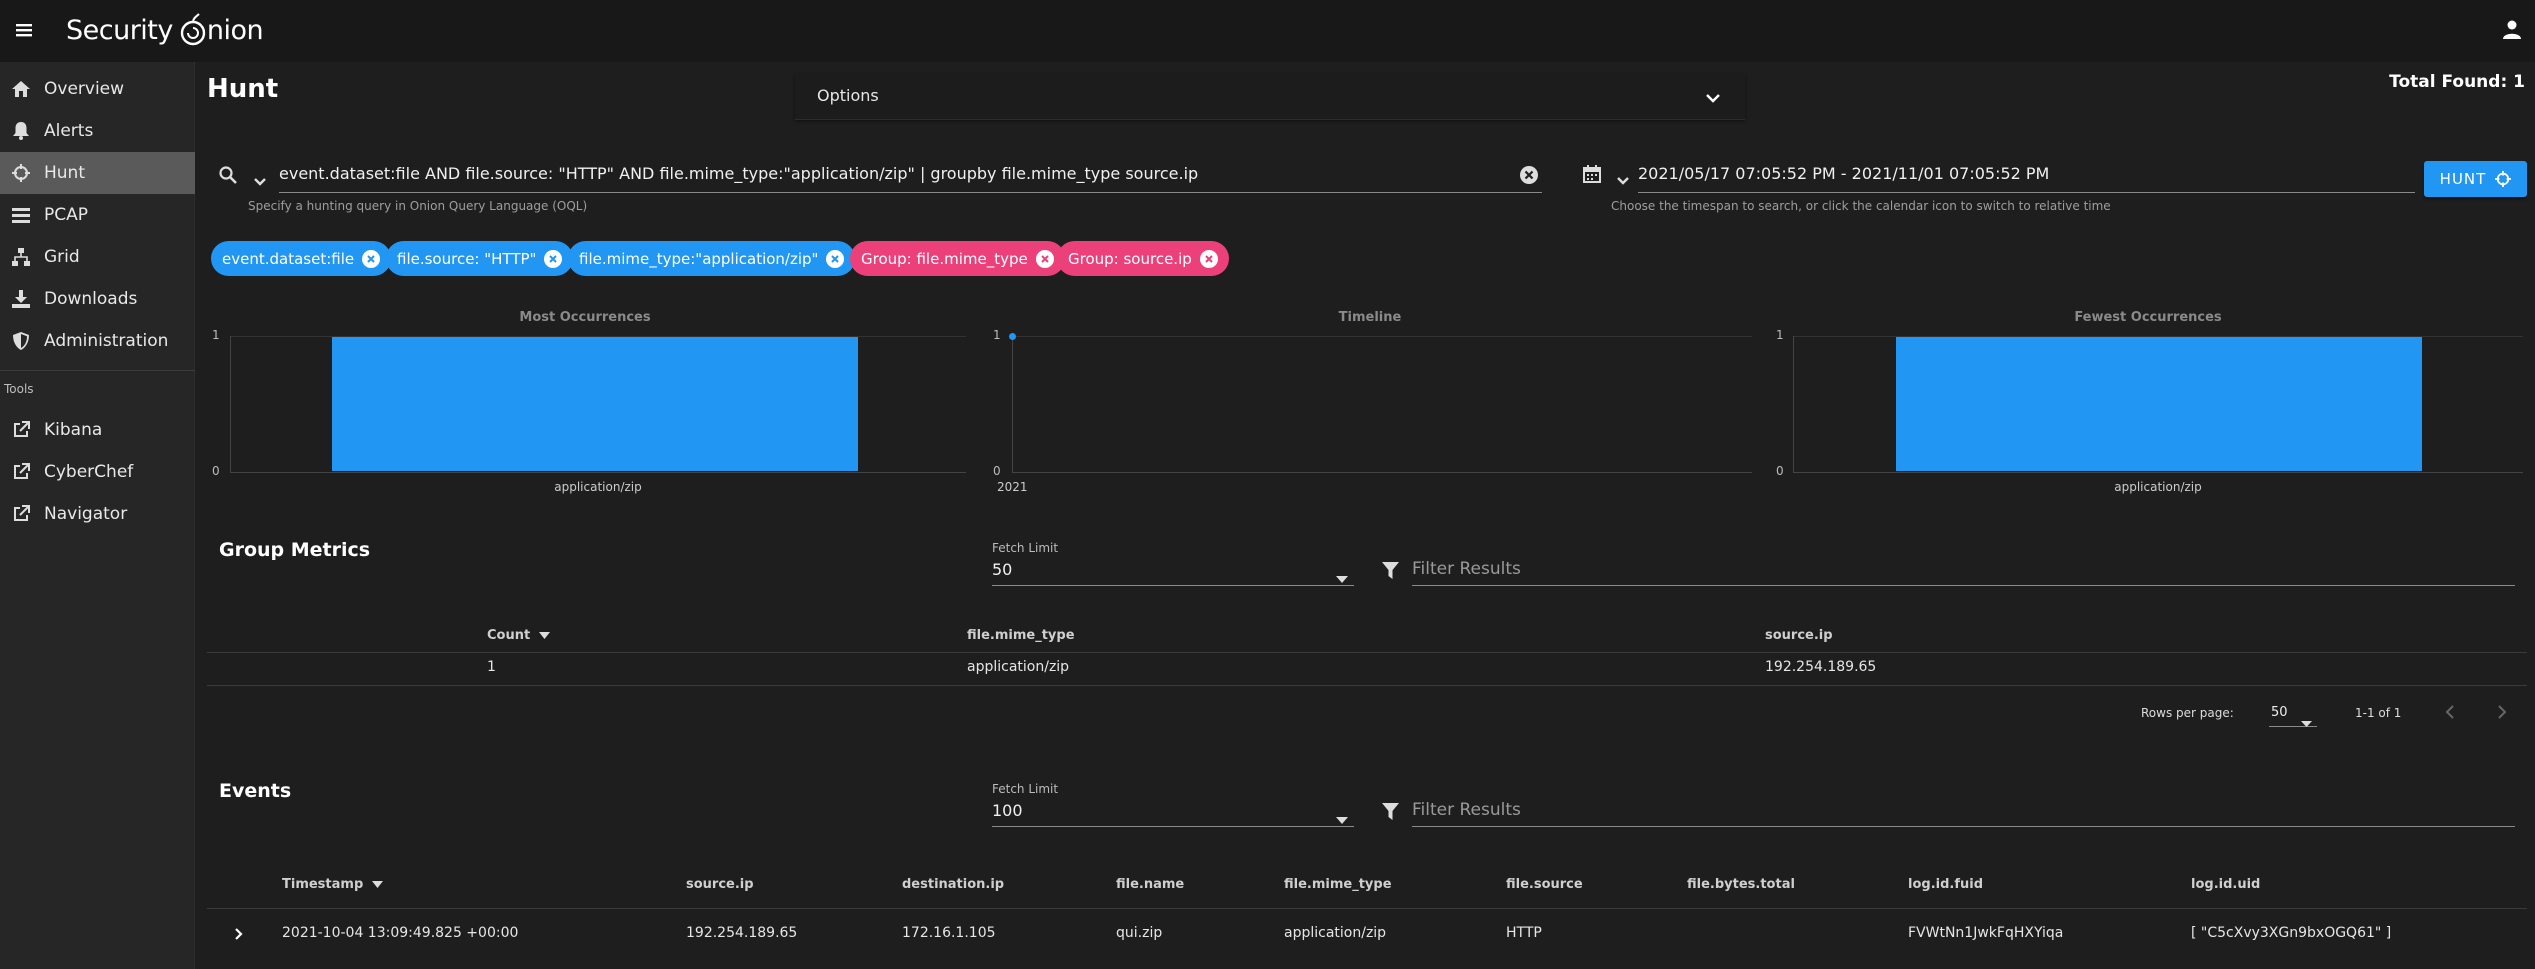 This screenshot has width=2535, height=969. What do you see at coordinates (1270, 97) in the screenshot?
I see `options-panel: Options` at bounding box center [1270, 97].